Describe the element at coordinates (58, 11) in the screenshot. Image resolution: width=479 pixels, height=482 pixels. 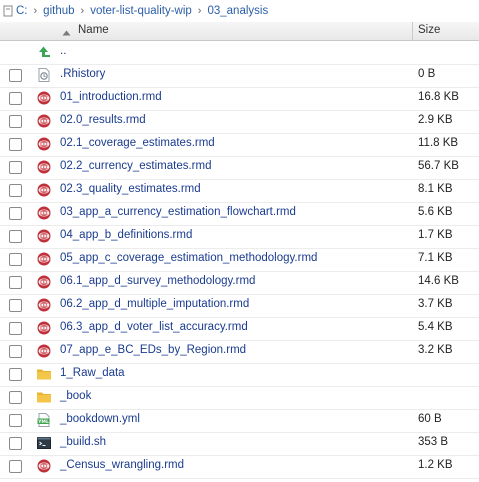
I see `breadcrumb-segment: github` at that location.